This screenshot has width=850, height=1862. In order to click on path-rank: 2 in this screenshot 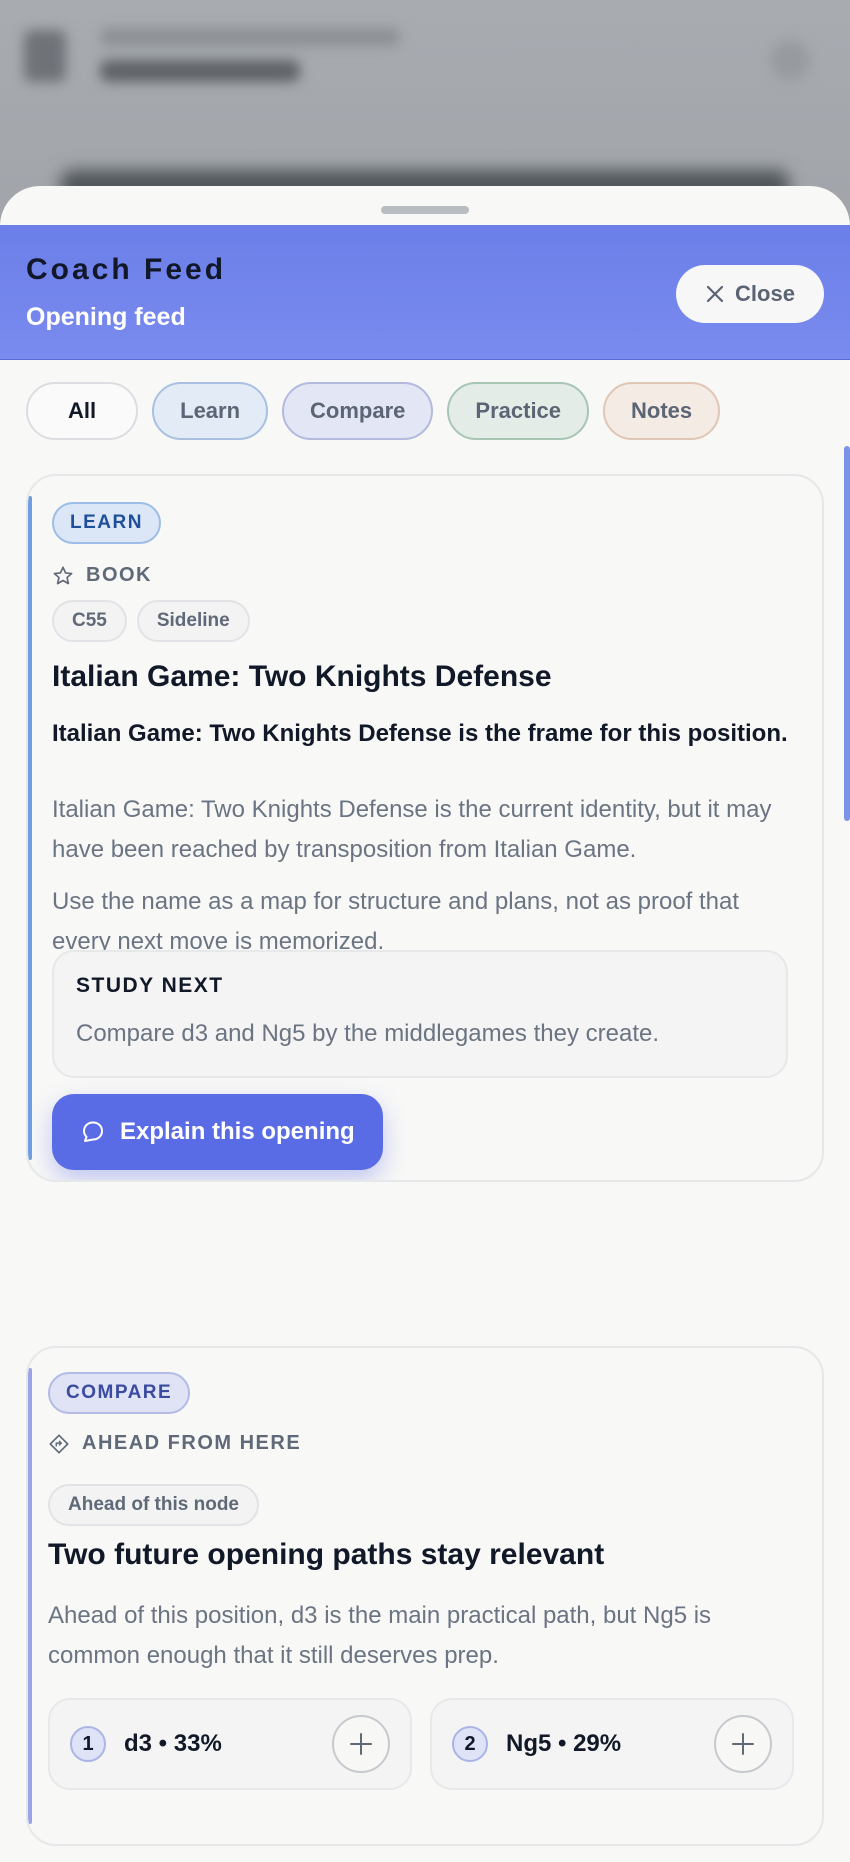, I will do `click(470, 1744)`.